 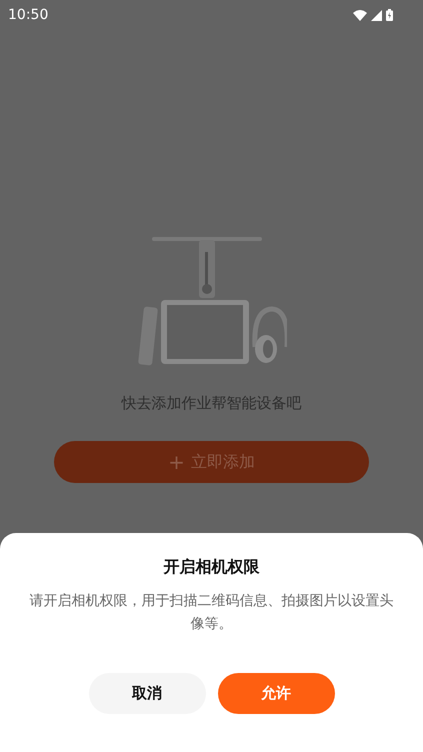 What do you see at coordinates (360, 15) in the screenshot?
I see `wifi-icon` at bounding box center [360, 15].